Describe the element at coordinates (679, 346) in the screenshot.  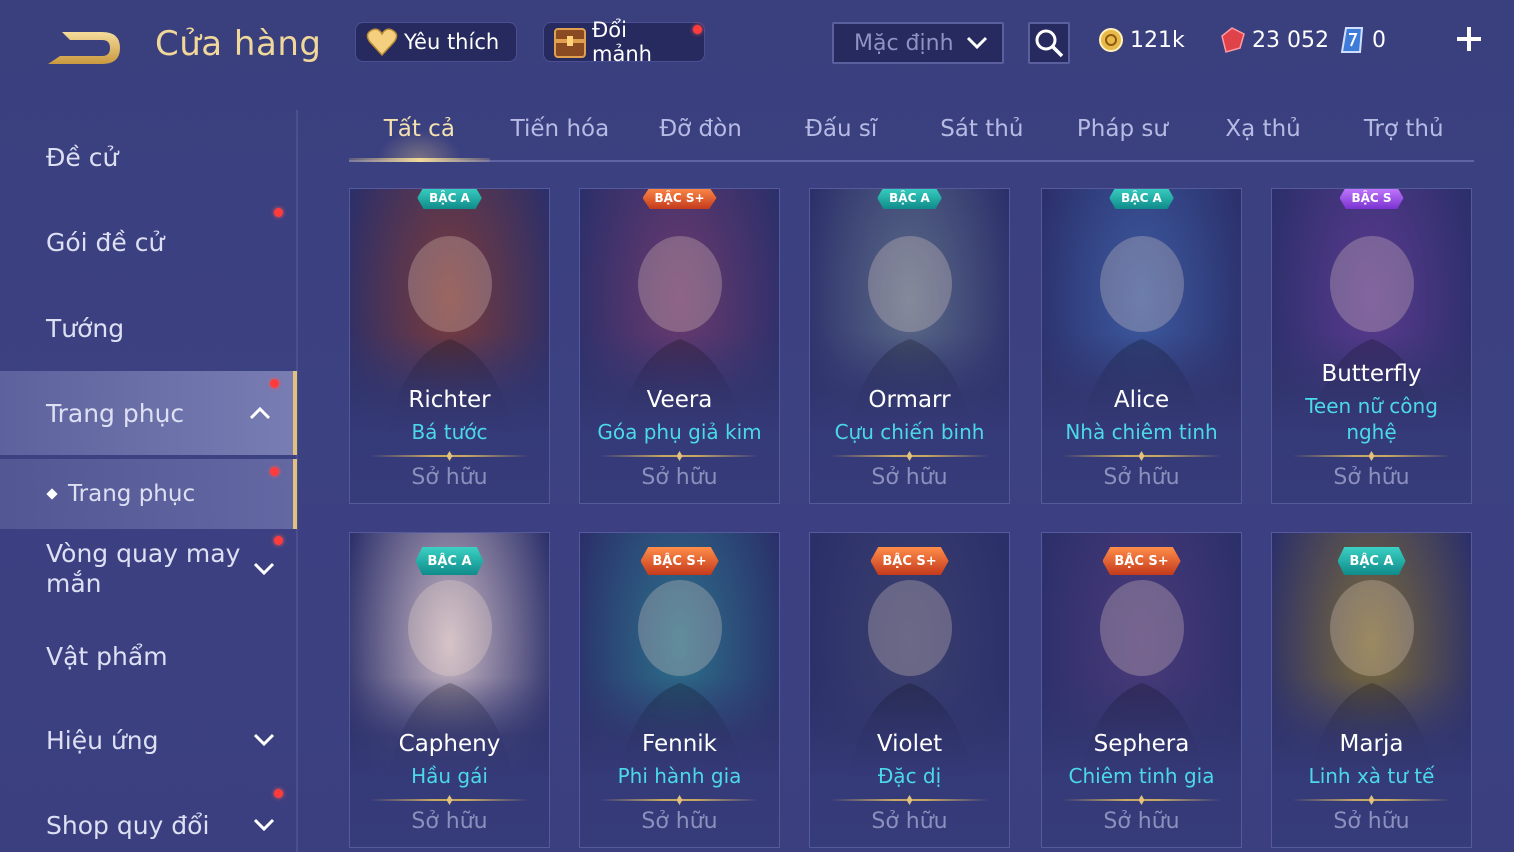
I see `skin-card: BẬC S+ Veera Góa phụ giả kim Sở hữu` at that location.